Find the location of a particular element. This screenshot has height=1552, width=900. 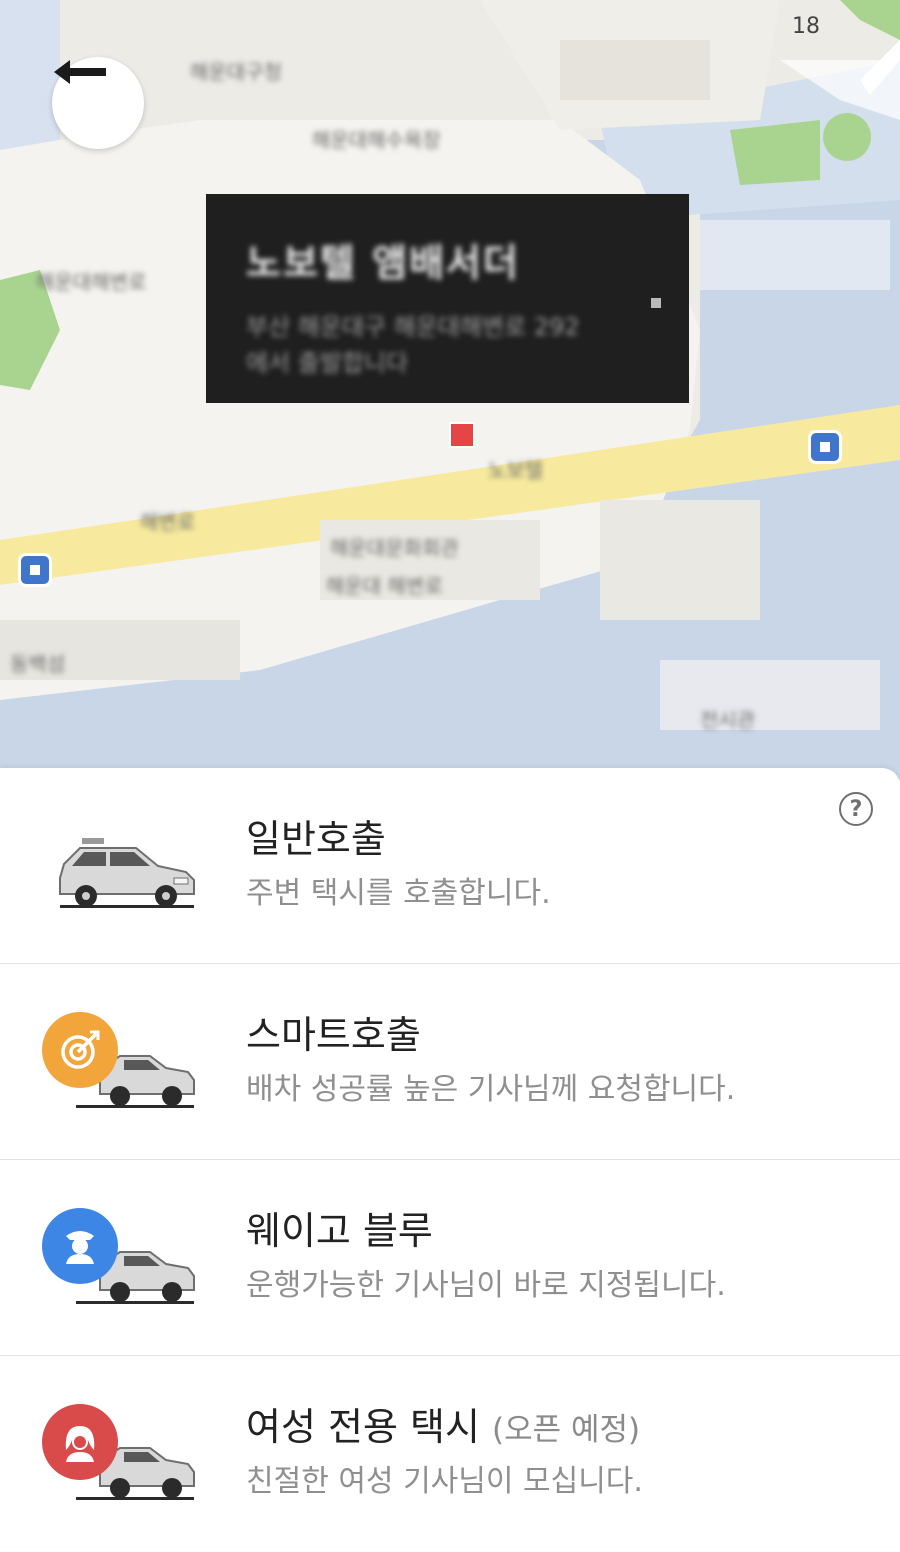

map-label: 해운대 해변로 is located at coordinates (384, 586).